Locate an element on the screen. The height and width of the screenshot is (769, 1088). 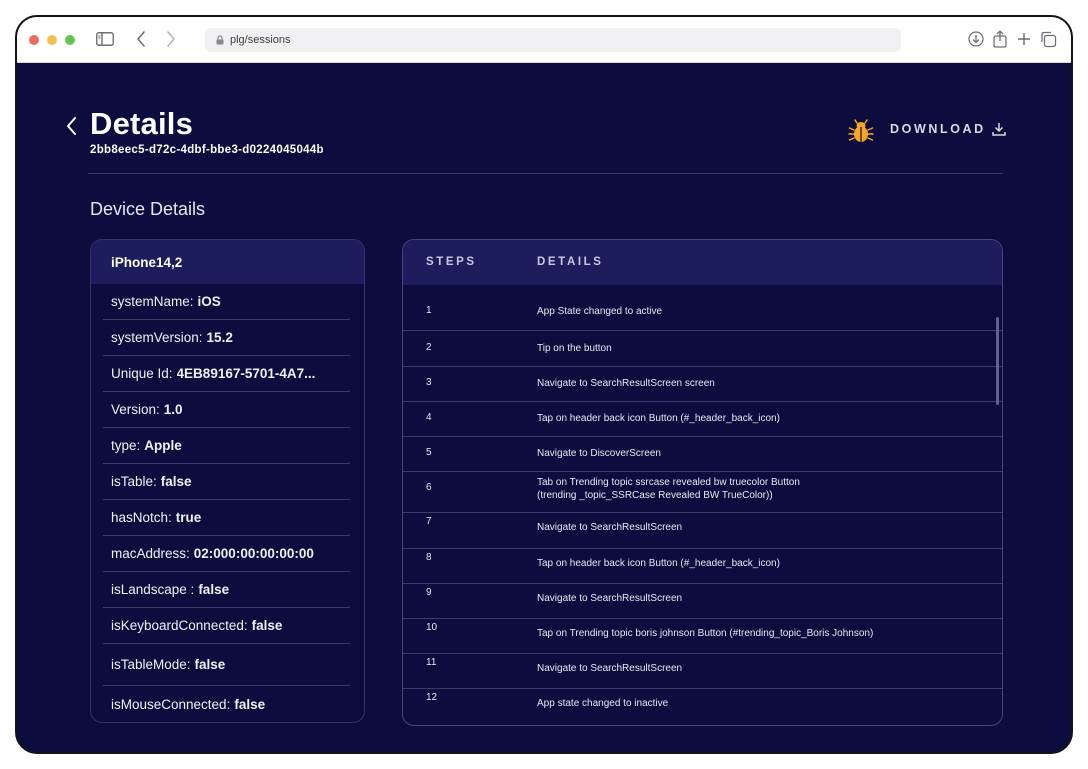
lock-icon is located at coordinates (220, 40).